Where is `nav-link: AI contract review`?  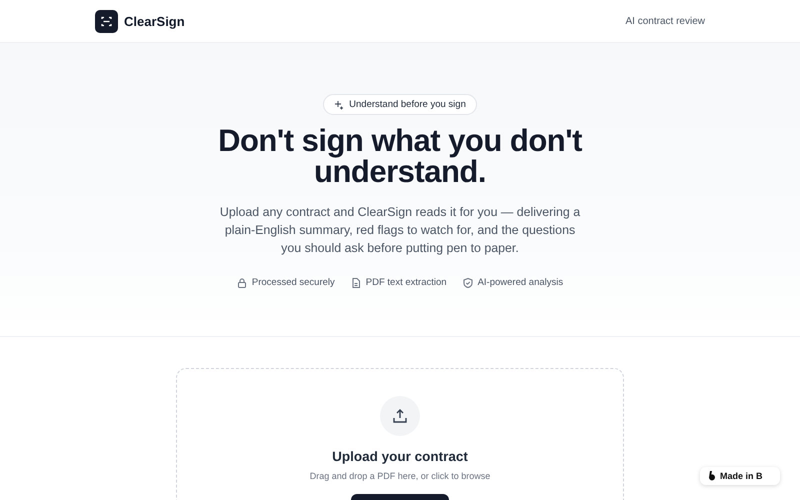
nav-link: AI contract review is located at coordinates (665, 21).